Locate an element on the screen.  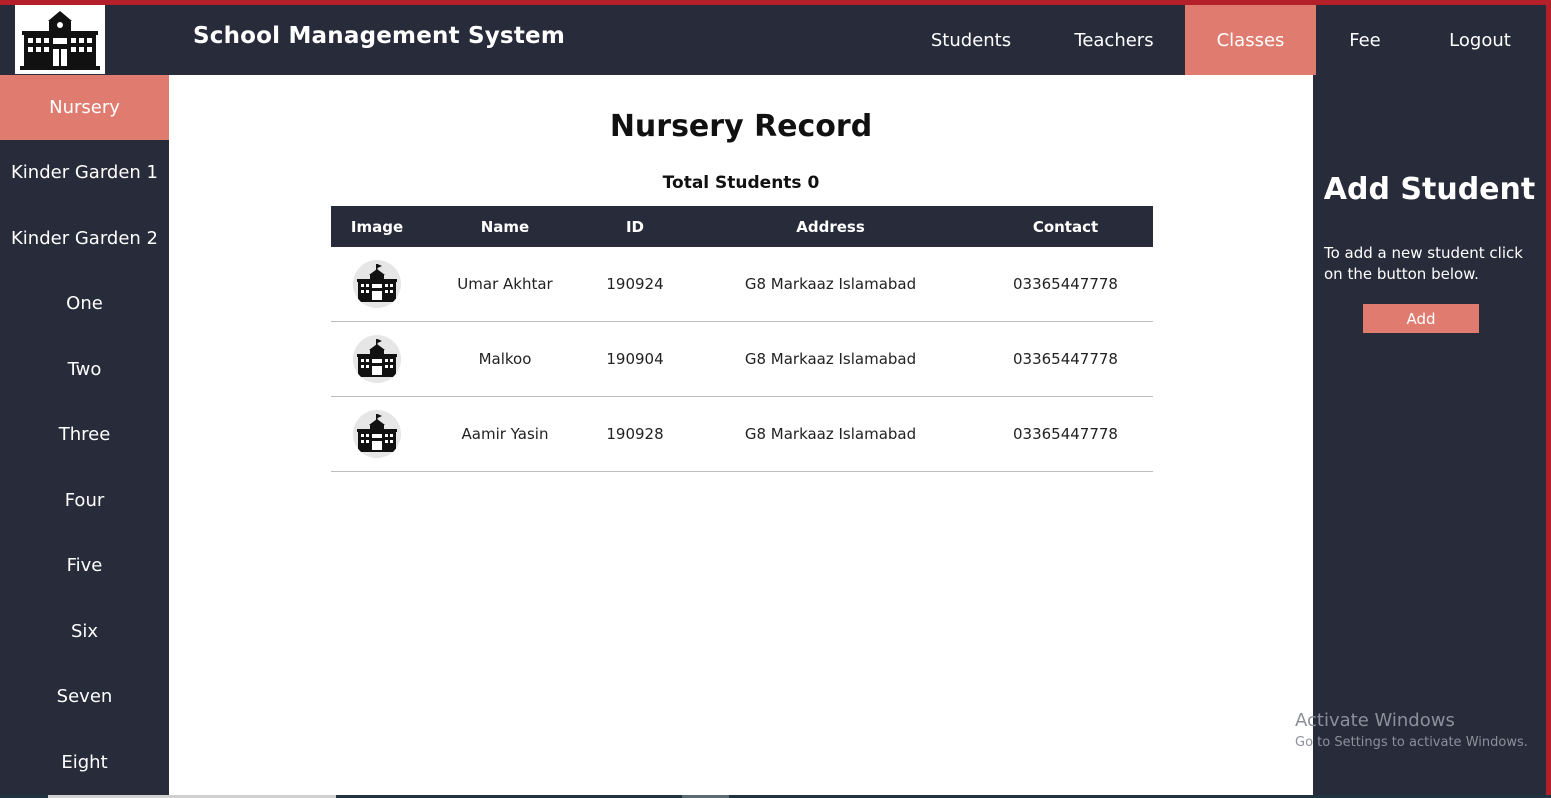
sidebar-item-three: Three is located at coordinates (84, 434).